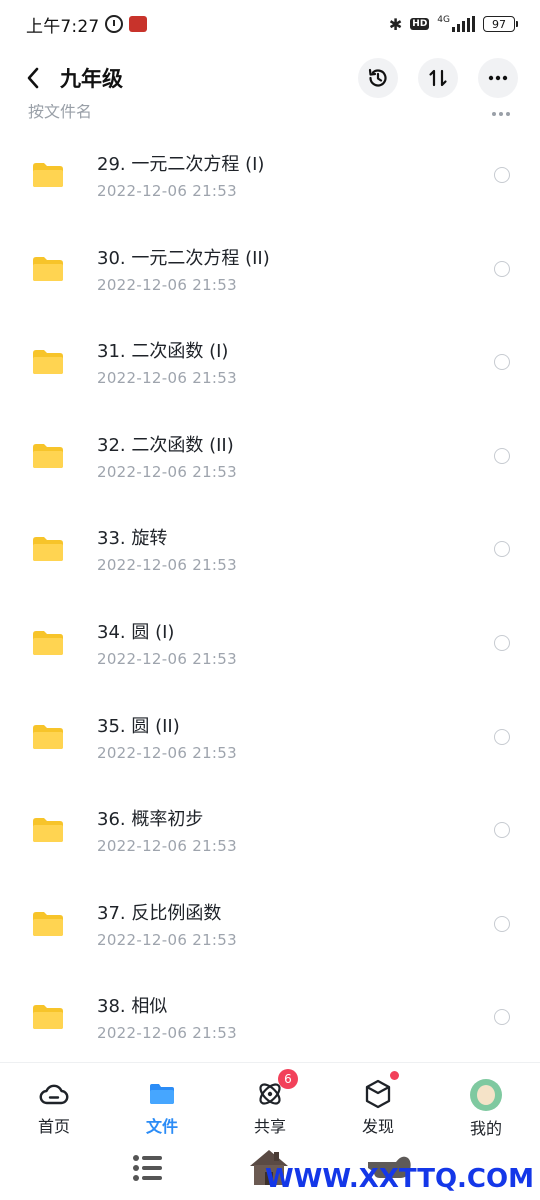 The image size is (540, 1200). I want to click on history-button, so click(378, 78).